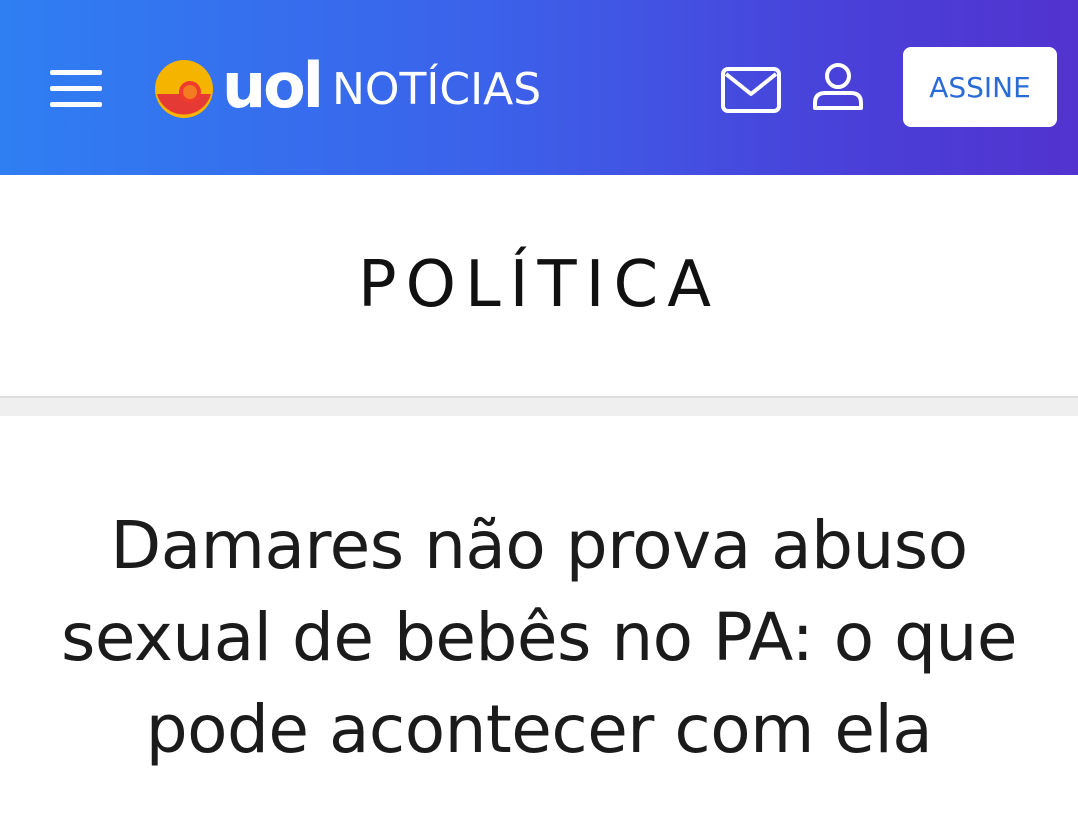  What do you see at coordinates (77, 88) in the screenshot?
I see `menu-icon` at bounding box center [77, 88].